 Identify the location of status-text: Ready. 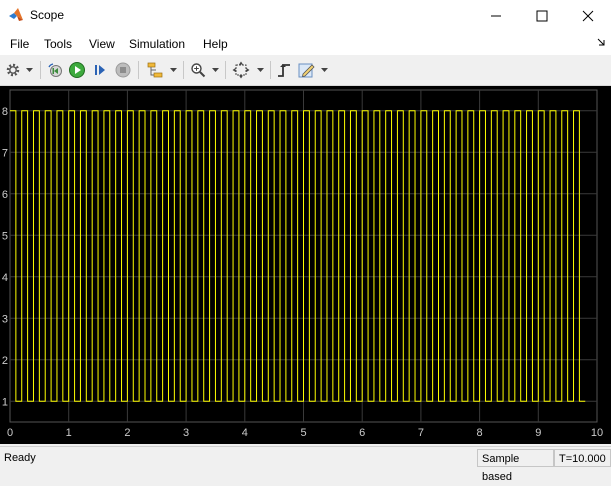
(20, 458).